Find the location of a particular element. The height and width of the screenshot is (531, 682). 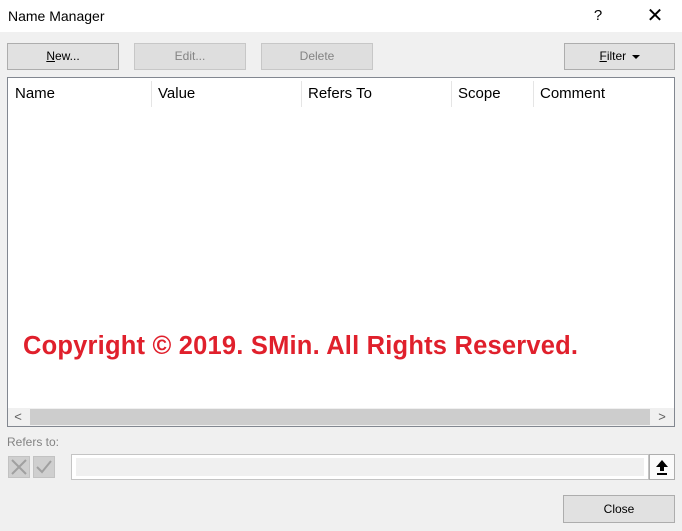

scrollbar-thumb is located at coordinates (340, 417).